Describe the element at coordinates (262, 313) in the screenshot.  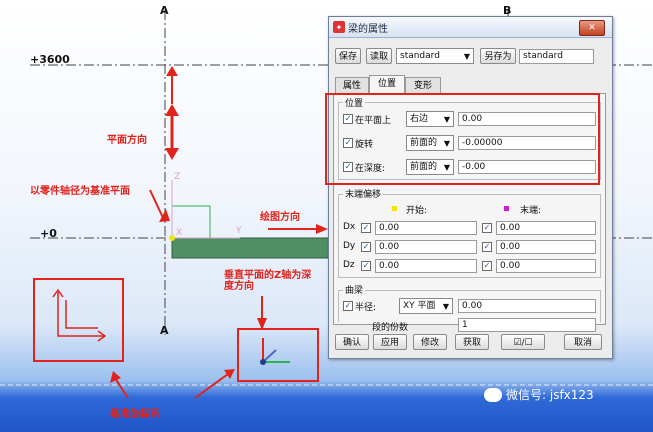
I see `z-depth-arrow` at that location.